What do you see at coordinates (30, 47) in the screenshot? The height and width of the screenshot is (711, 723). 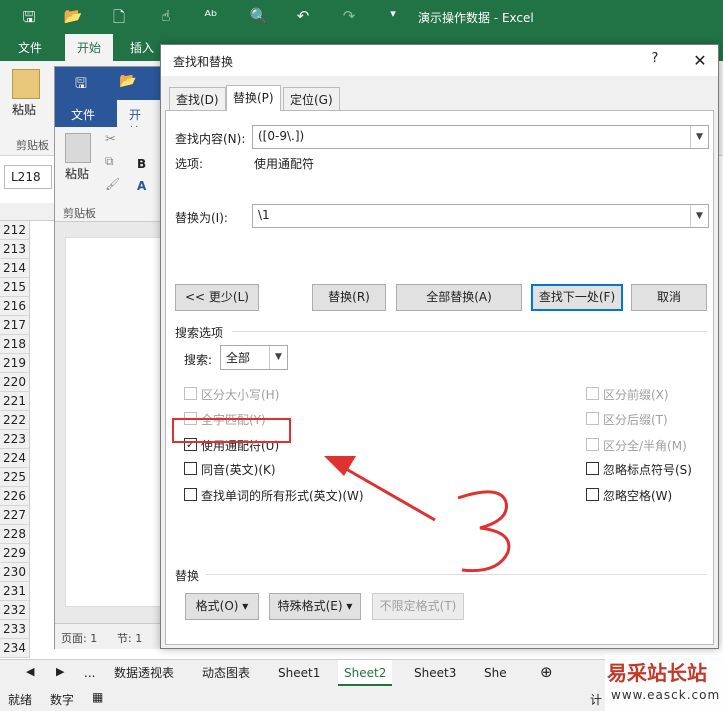 I see `tab-file: 文件` at bounding box center [30, 47].